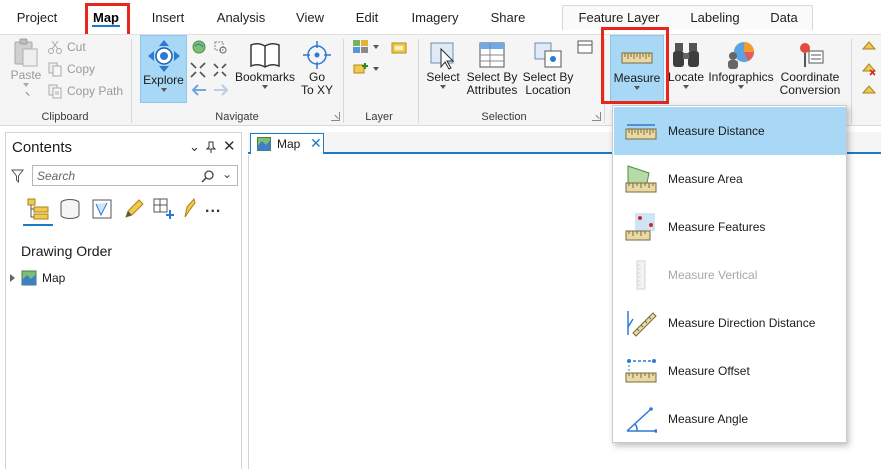  What do you see at coordinates (102, 210) in the screenshot?
I see `list-by-selection-button` at bounding box center [102, 210].